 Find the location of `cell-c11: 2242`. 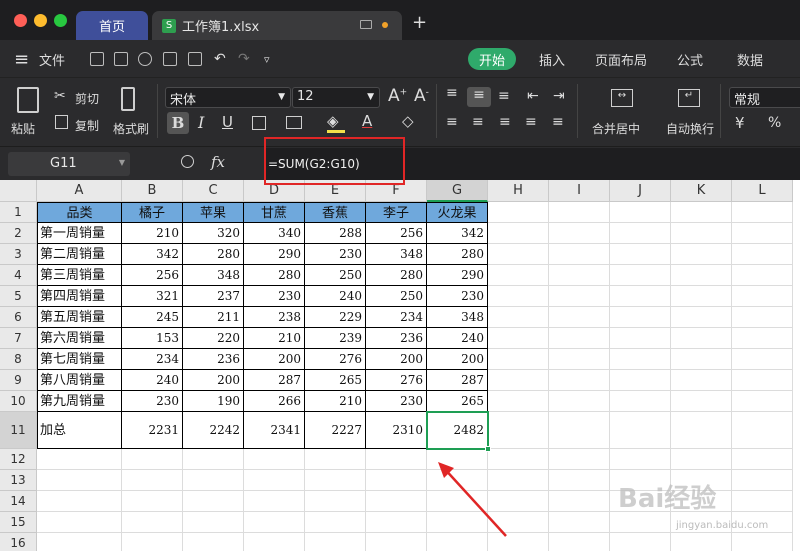

cell-c11: 2242 is located at coordinates (213, 430).